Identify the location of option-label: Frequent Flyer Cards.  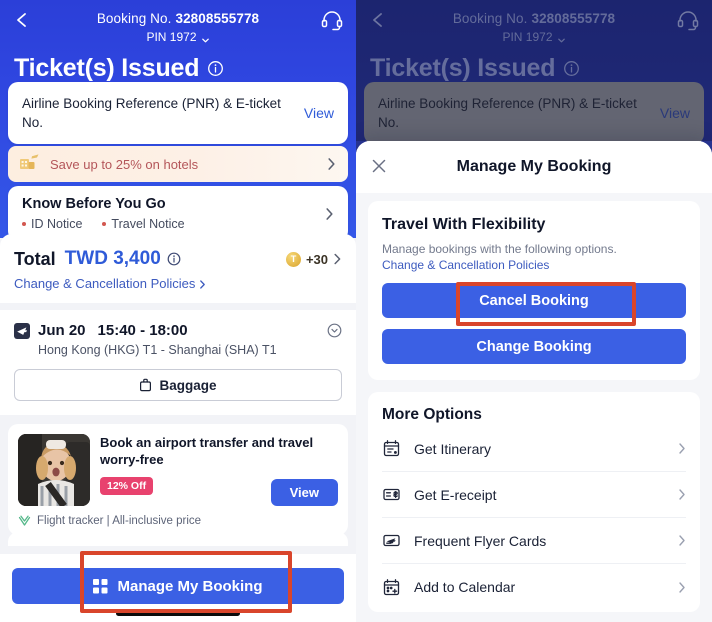
(480, 540).